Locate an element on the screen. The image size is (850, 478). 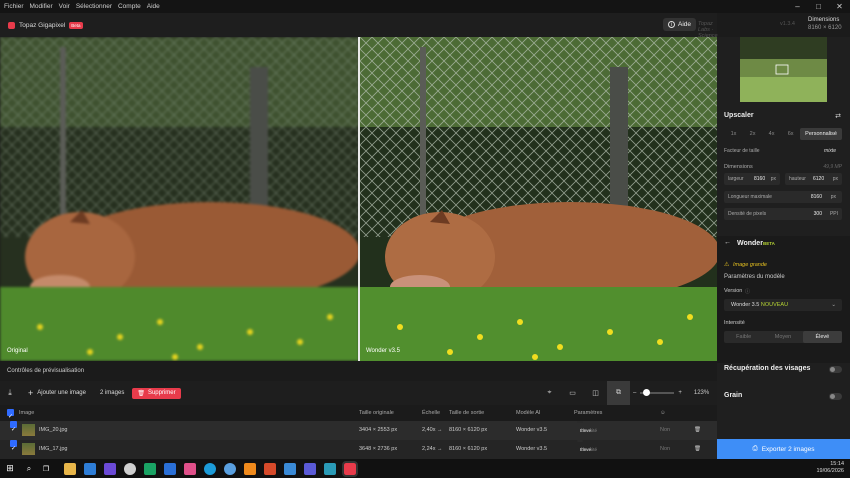
delete-label: Supprimer is located at coordinates (161, 393).